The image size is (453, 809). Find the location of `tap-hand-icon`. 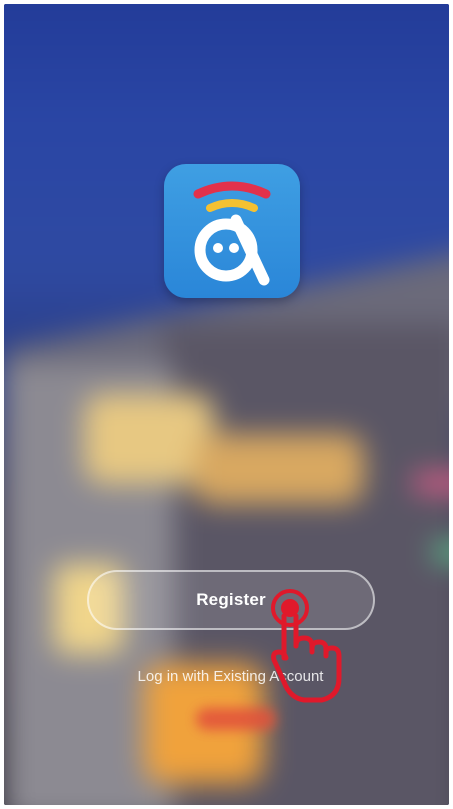

tap-hand-icon is located at coordinates (311, 646).